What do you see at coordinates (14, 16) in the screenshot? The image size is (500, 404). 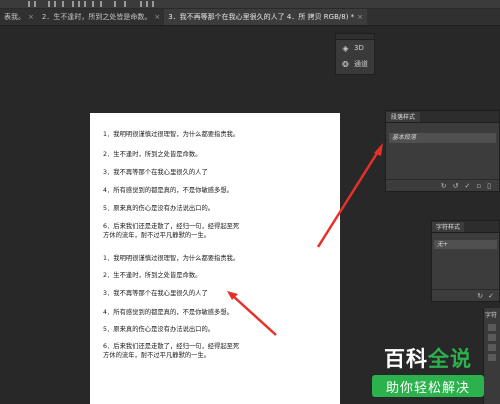 I see `tab-label: 表我。` at bounding box center [14, 16].